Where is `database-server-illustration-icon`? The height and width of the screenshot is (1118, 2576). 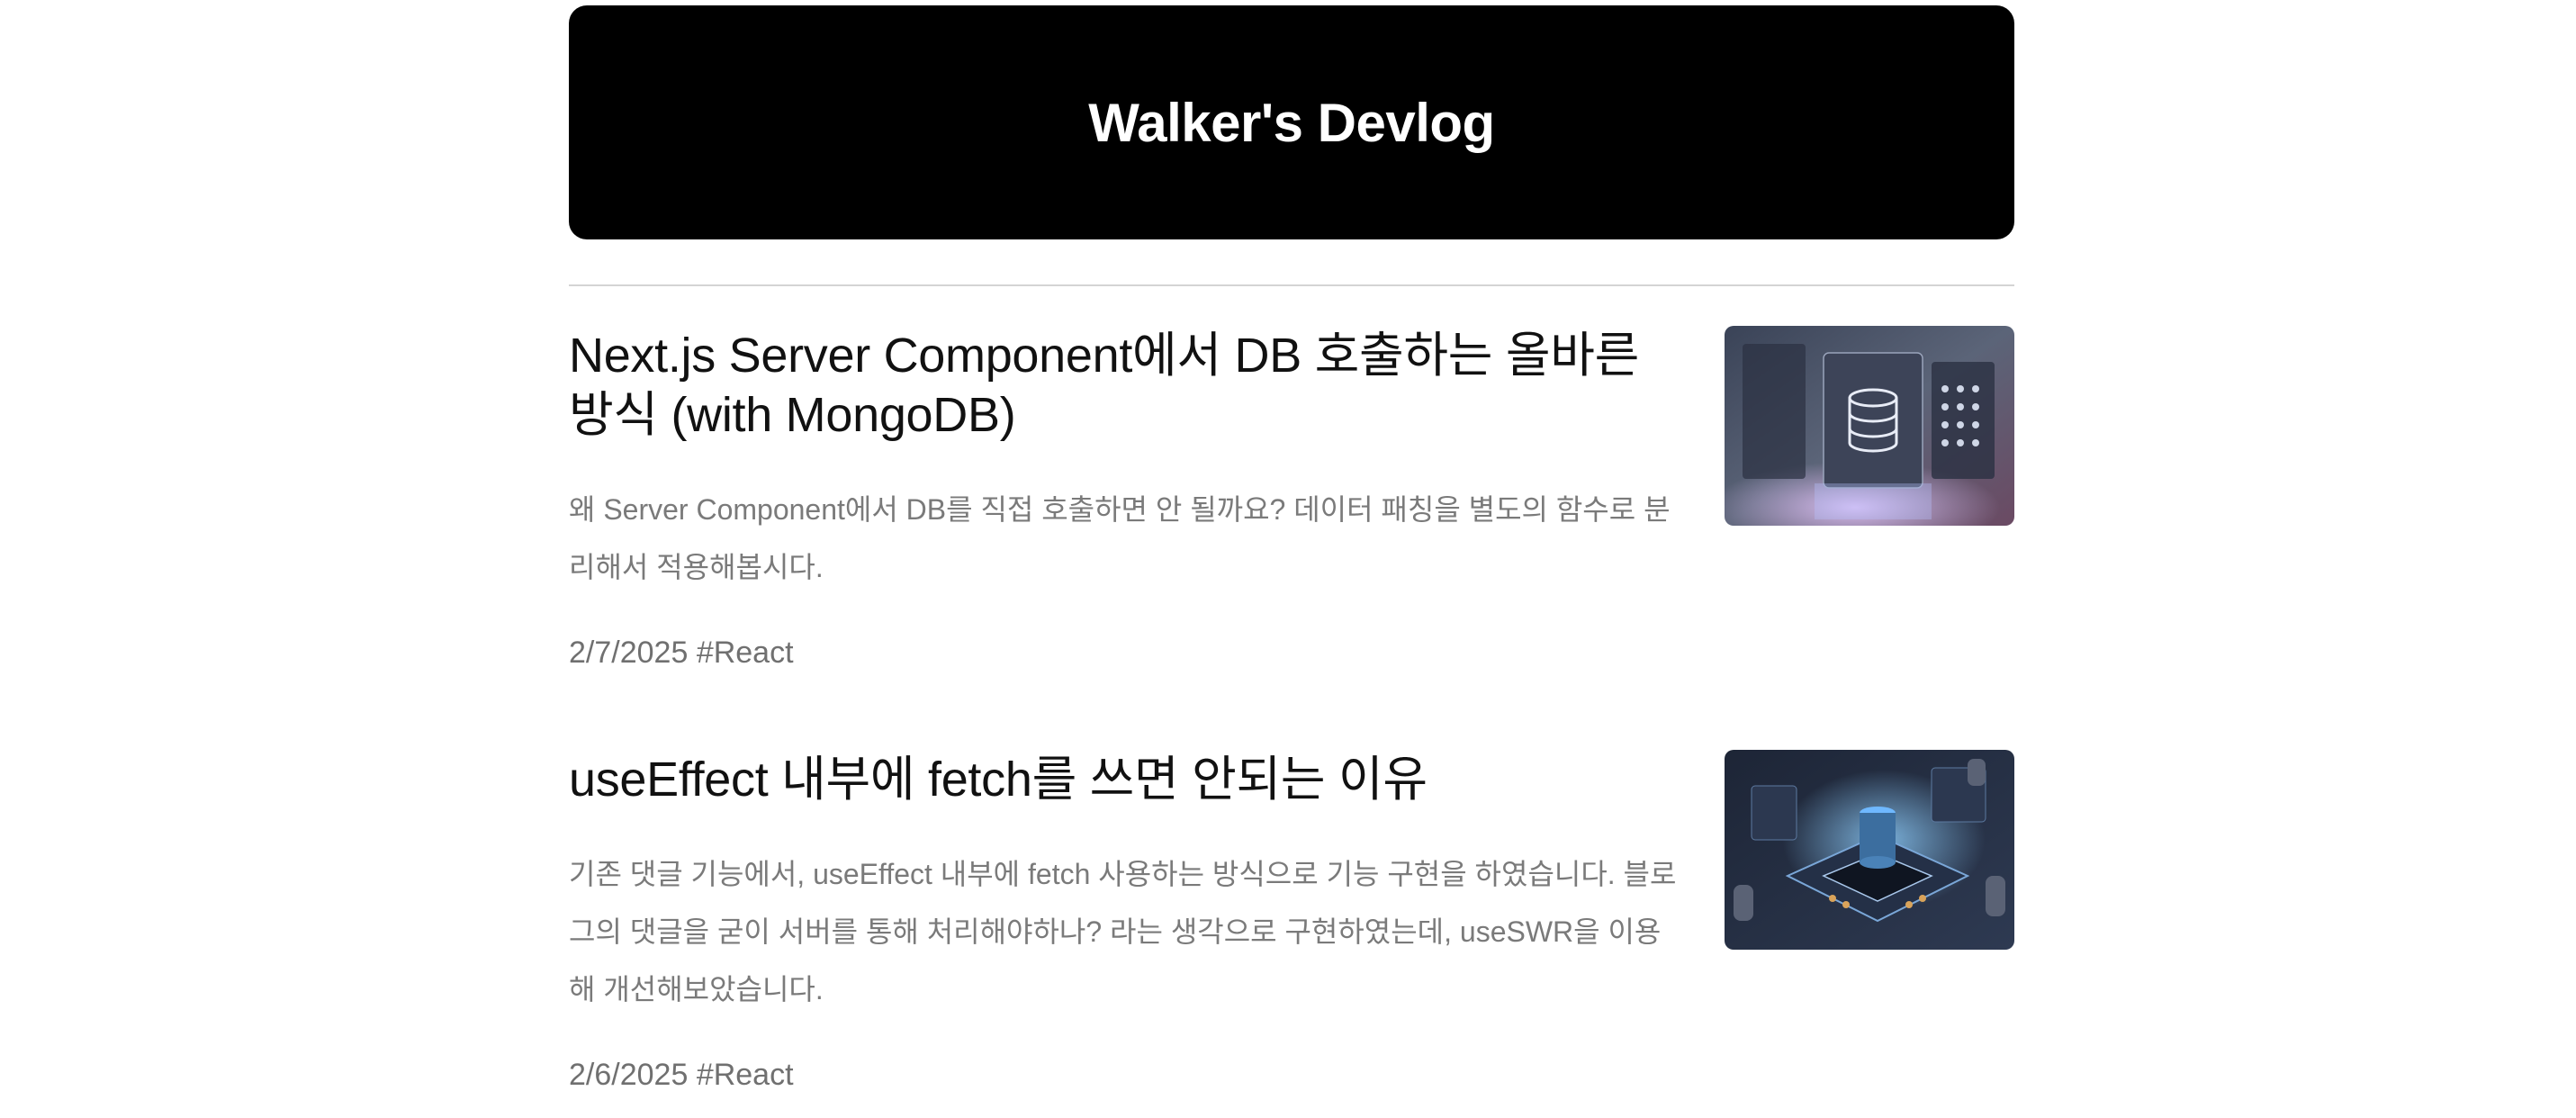 database-server-illustration-icon is located at coordinates (1869, 426).